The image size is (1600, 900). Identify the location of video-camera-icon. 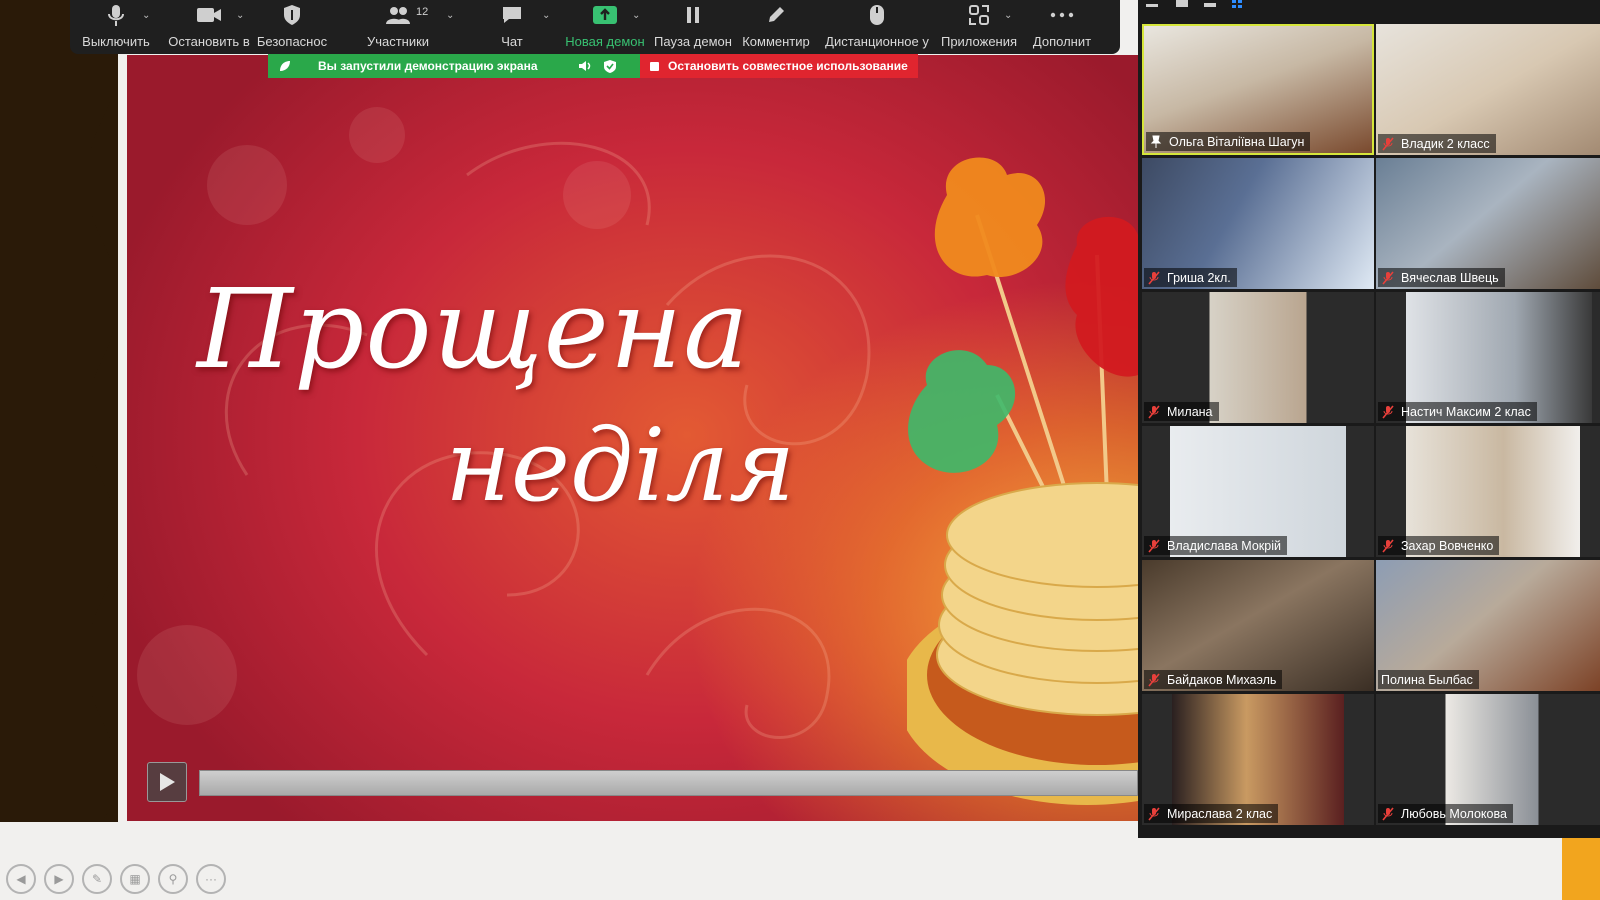
(209, 15).